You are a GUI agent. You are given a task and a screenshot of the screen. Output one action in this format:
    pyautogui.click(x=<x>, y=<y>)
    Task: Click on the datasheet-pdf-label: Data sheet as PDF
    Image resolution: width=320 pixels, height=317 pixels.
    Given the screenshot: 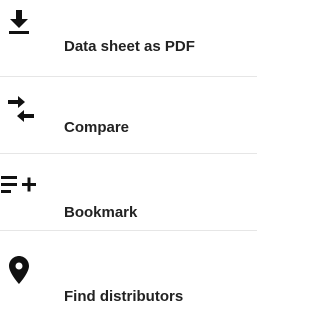 What is the action you would take?
    pyautogui.click(x=129, y=46)
    